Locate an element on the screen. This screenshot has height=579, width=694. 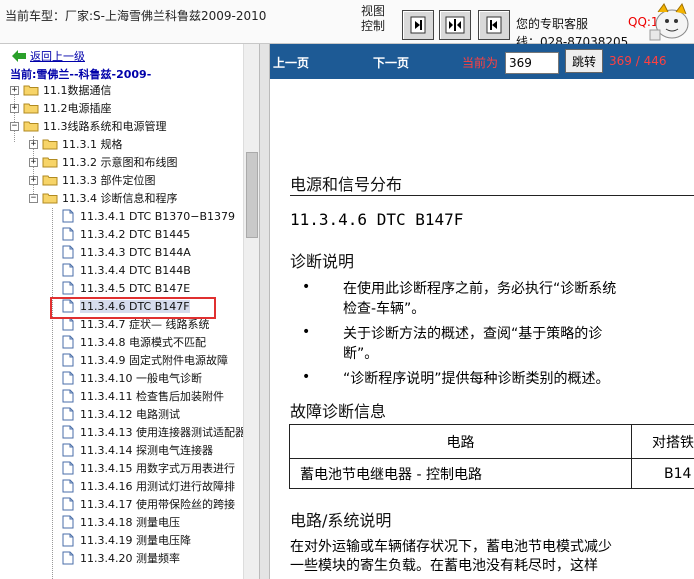
tree-item-label: 11.3.4.10 一般电气诊断 is located at coordinates (141, 378).